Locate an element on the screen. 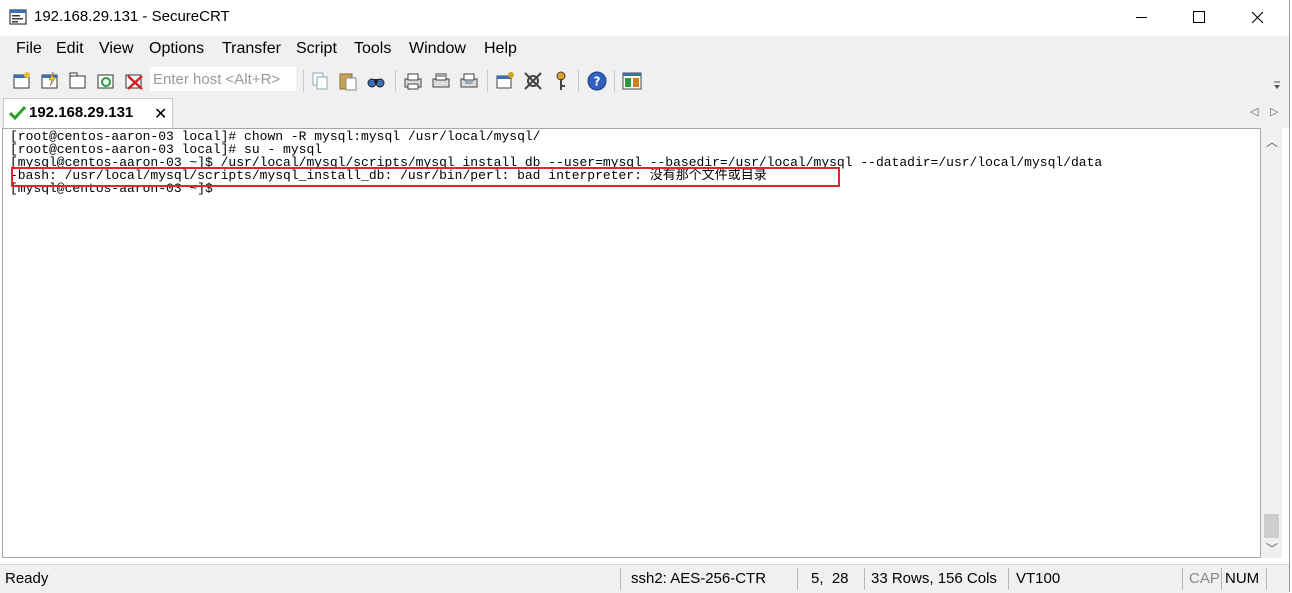  paste-icon is located at coordinates (348, 81).